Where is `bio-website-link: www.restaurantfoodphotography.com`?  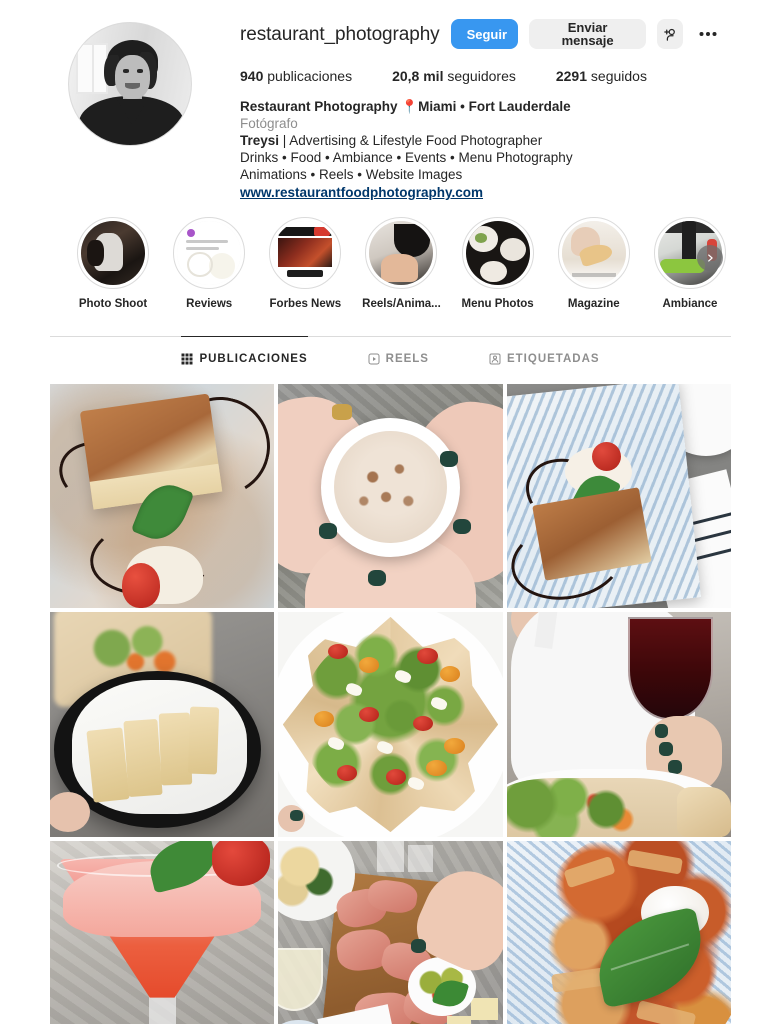 bio-website-link: www.restaurantfoodphotography.com is located at coordinates (361, 192).